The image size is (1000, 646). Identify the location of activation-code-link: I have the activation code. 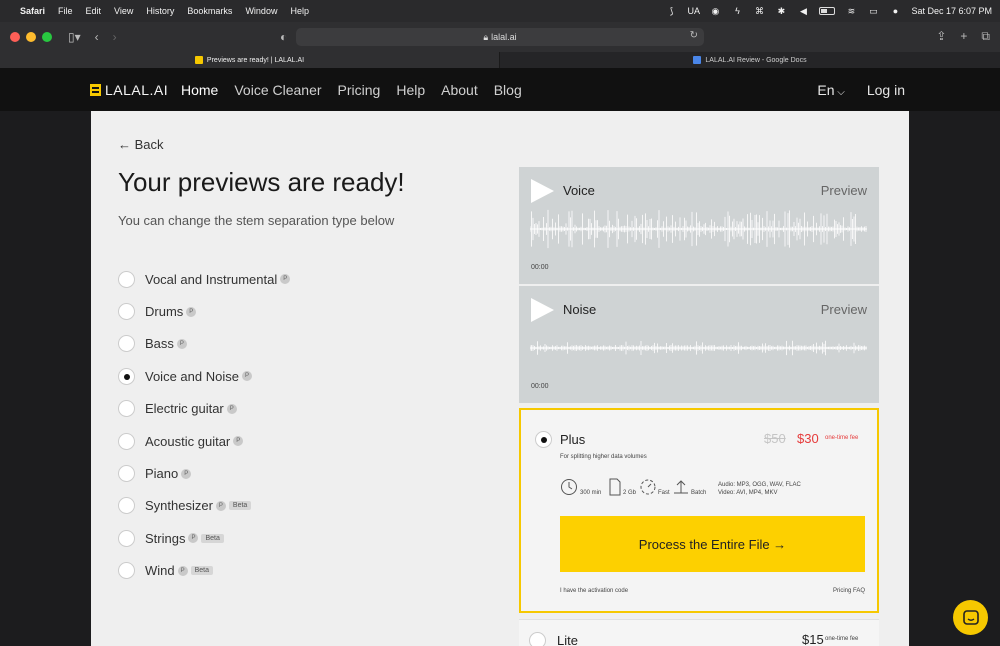
(594, 591).